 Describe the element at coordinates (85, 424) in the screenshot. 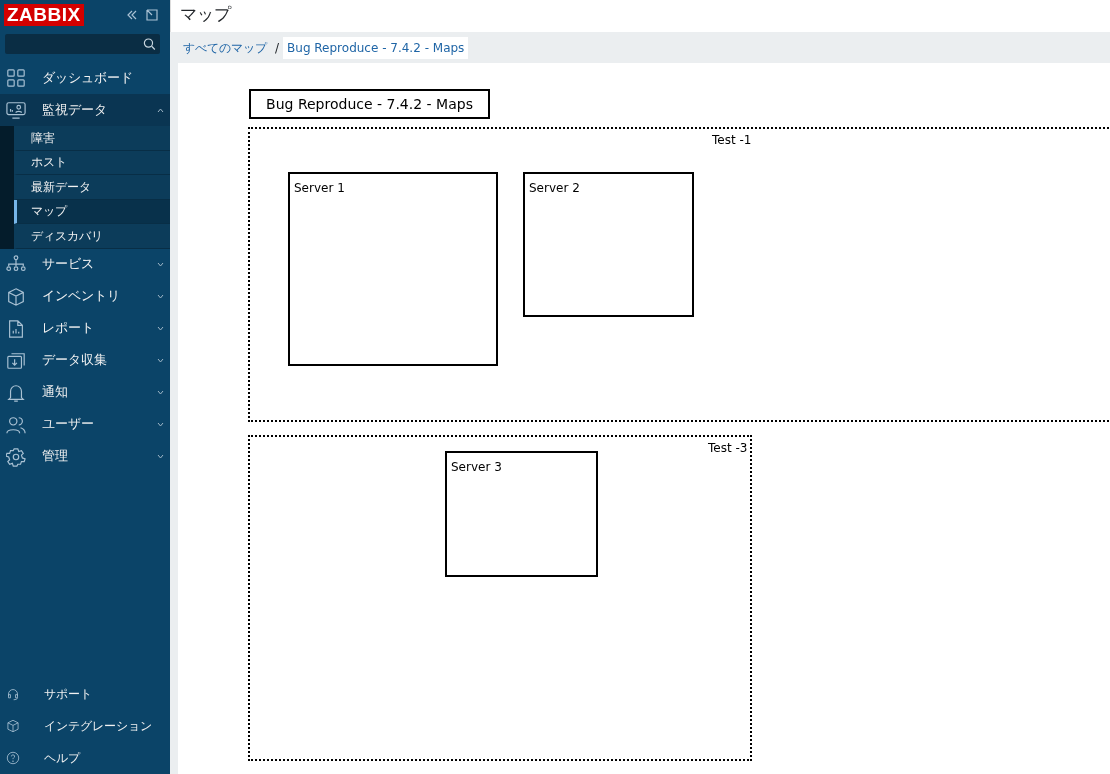

I see `menu-item: ユーザー` at that location.